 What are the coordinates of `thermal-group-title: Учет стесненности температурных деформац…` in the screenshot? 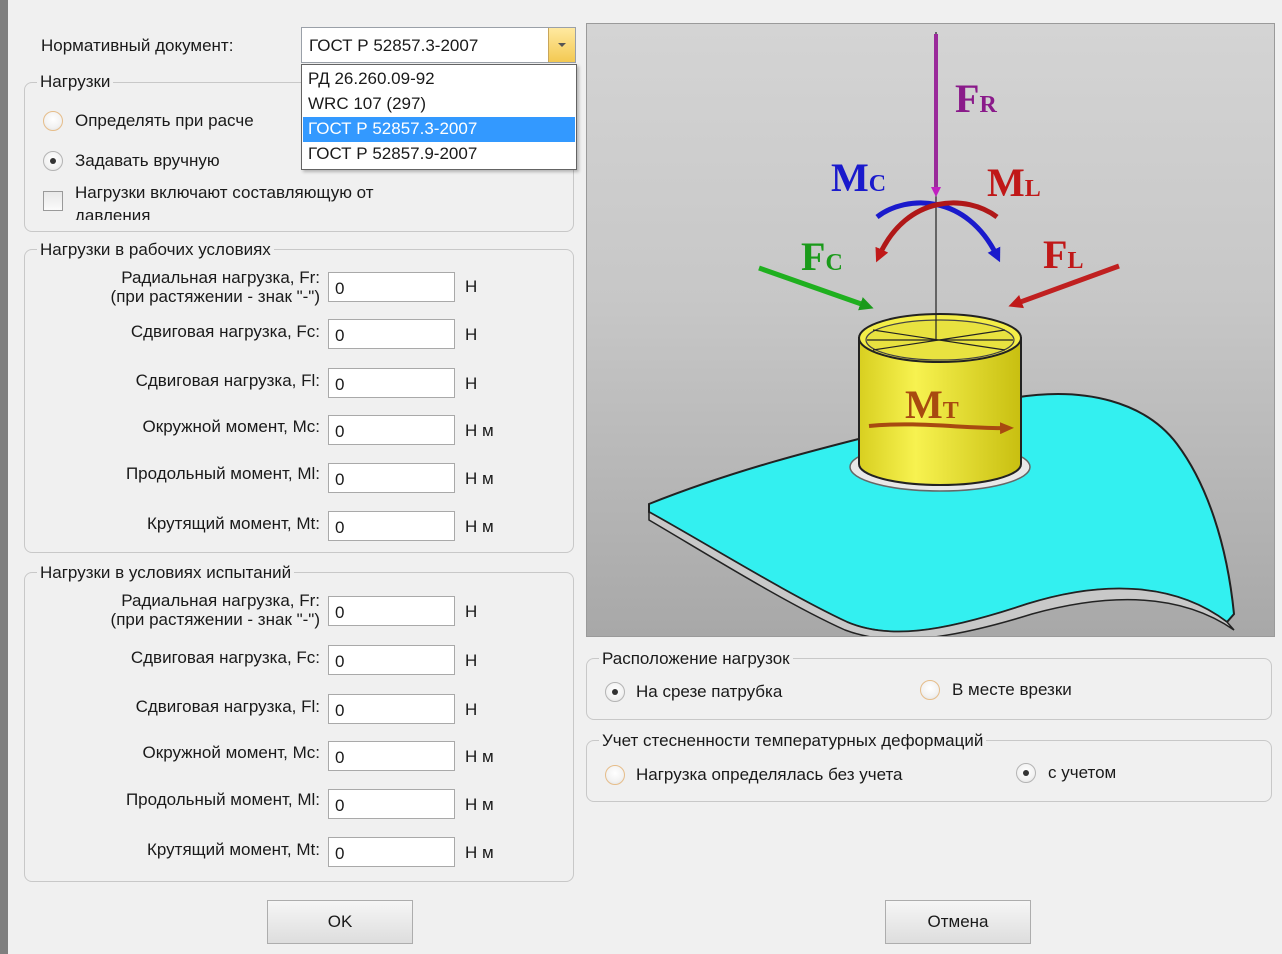 It's located at (793, 741).